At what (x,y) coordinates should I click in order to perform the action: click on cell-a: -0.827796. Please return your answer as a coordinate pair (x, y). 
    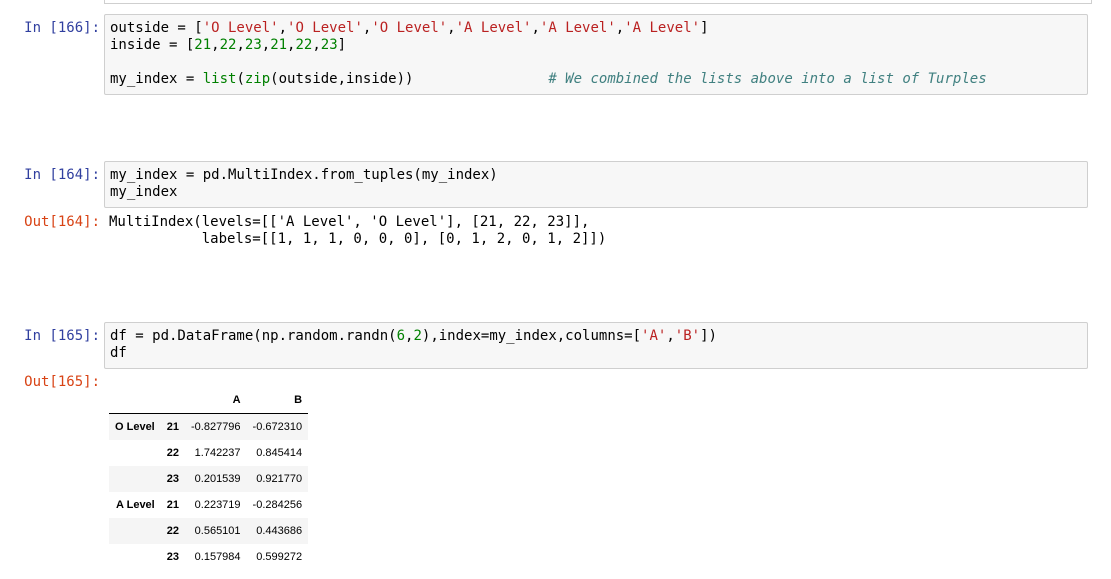
    Looking at the image, I should click on (216, 427).